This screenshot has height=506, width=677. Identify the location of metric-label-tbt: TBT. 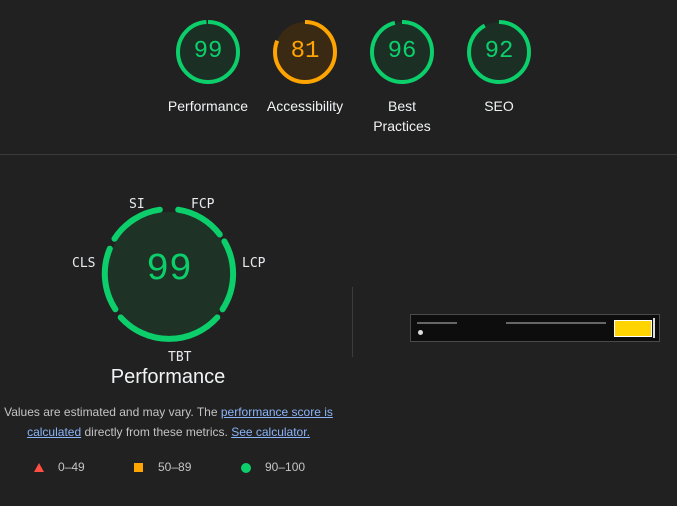
(180, 357).